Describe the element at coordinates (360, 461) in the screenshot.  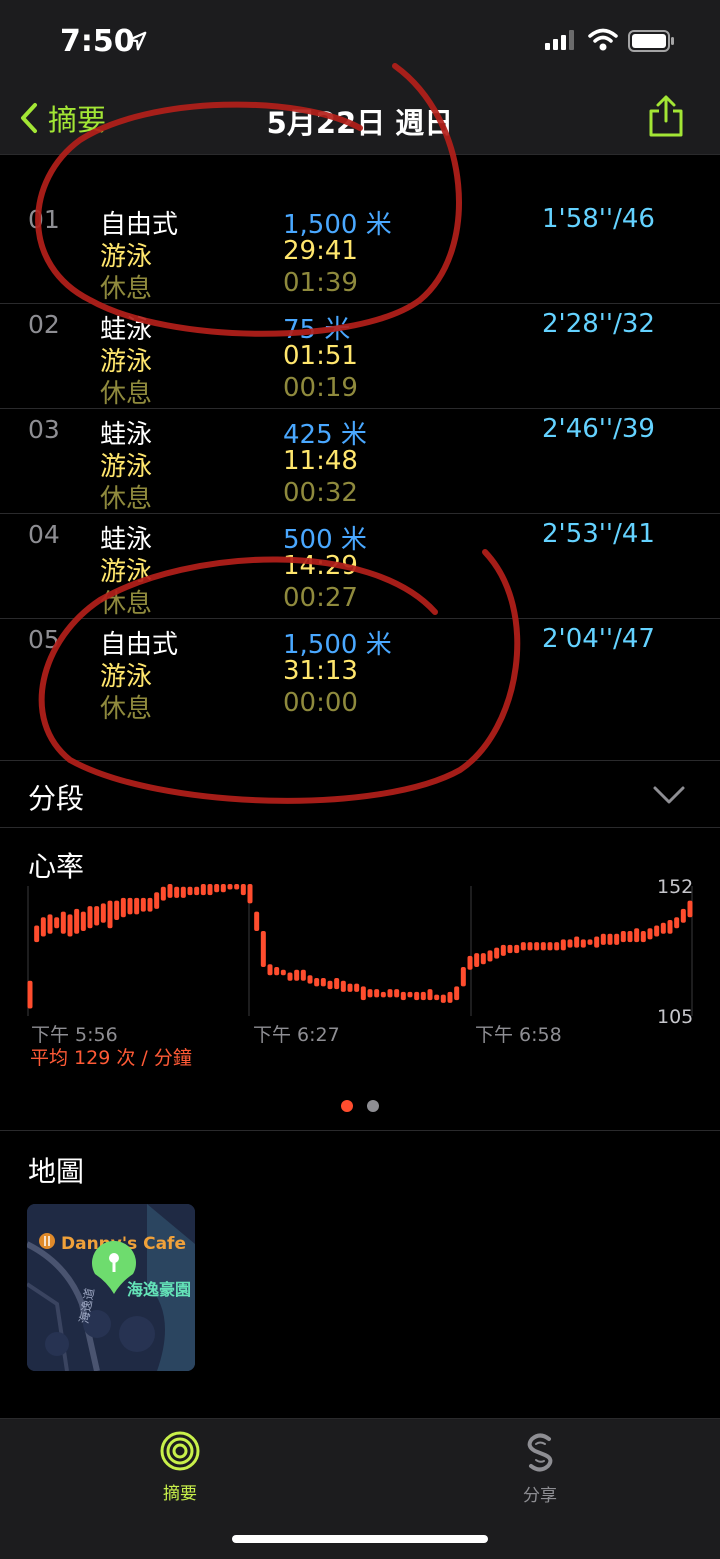
I see `lap-row: 03 蛙泳 游泳 休息 425 米 11:48 00:32 2'46''/39` at that location.